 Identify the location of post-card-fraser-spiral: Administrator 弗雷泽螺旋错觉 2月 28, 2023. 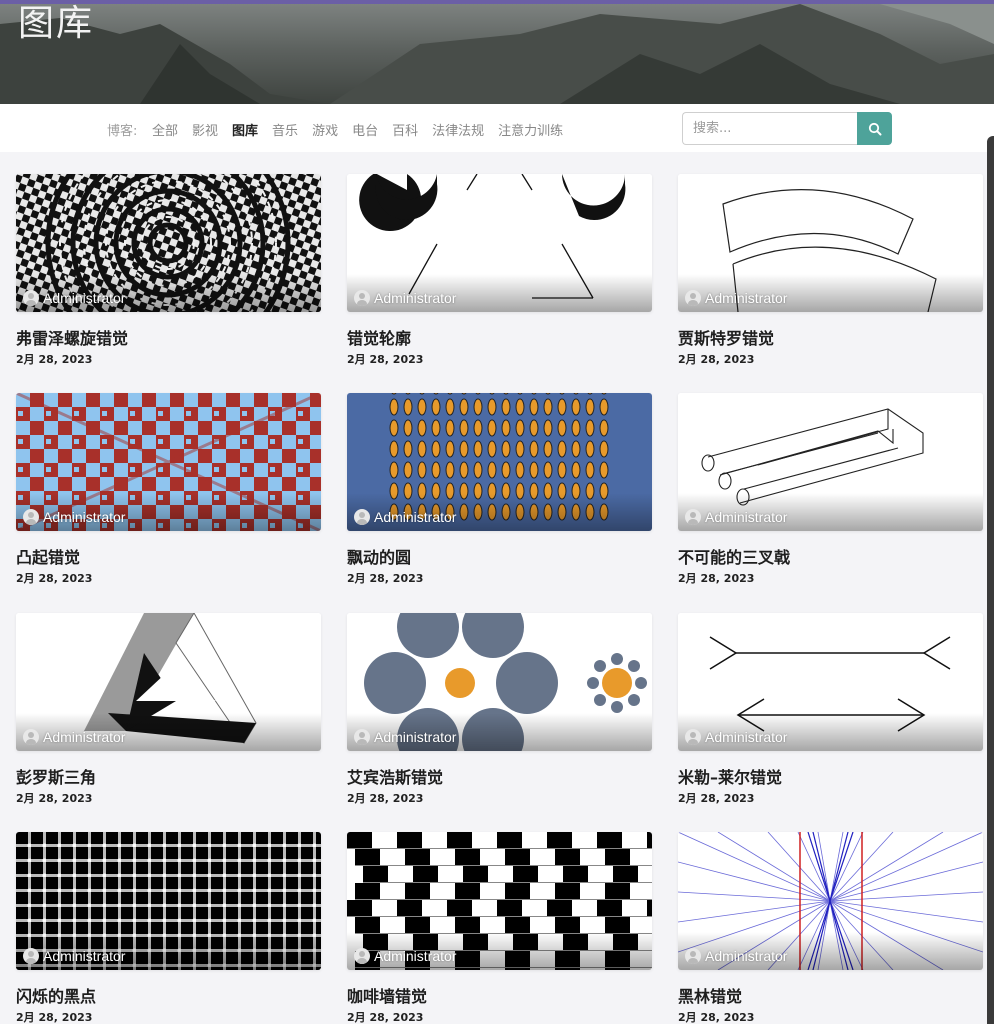
(168, 270).